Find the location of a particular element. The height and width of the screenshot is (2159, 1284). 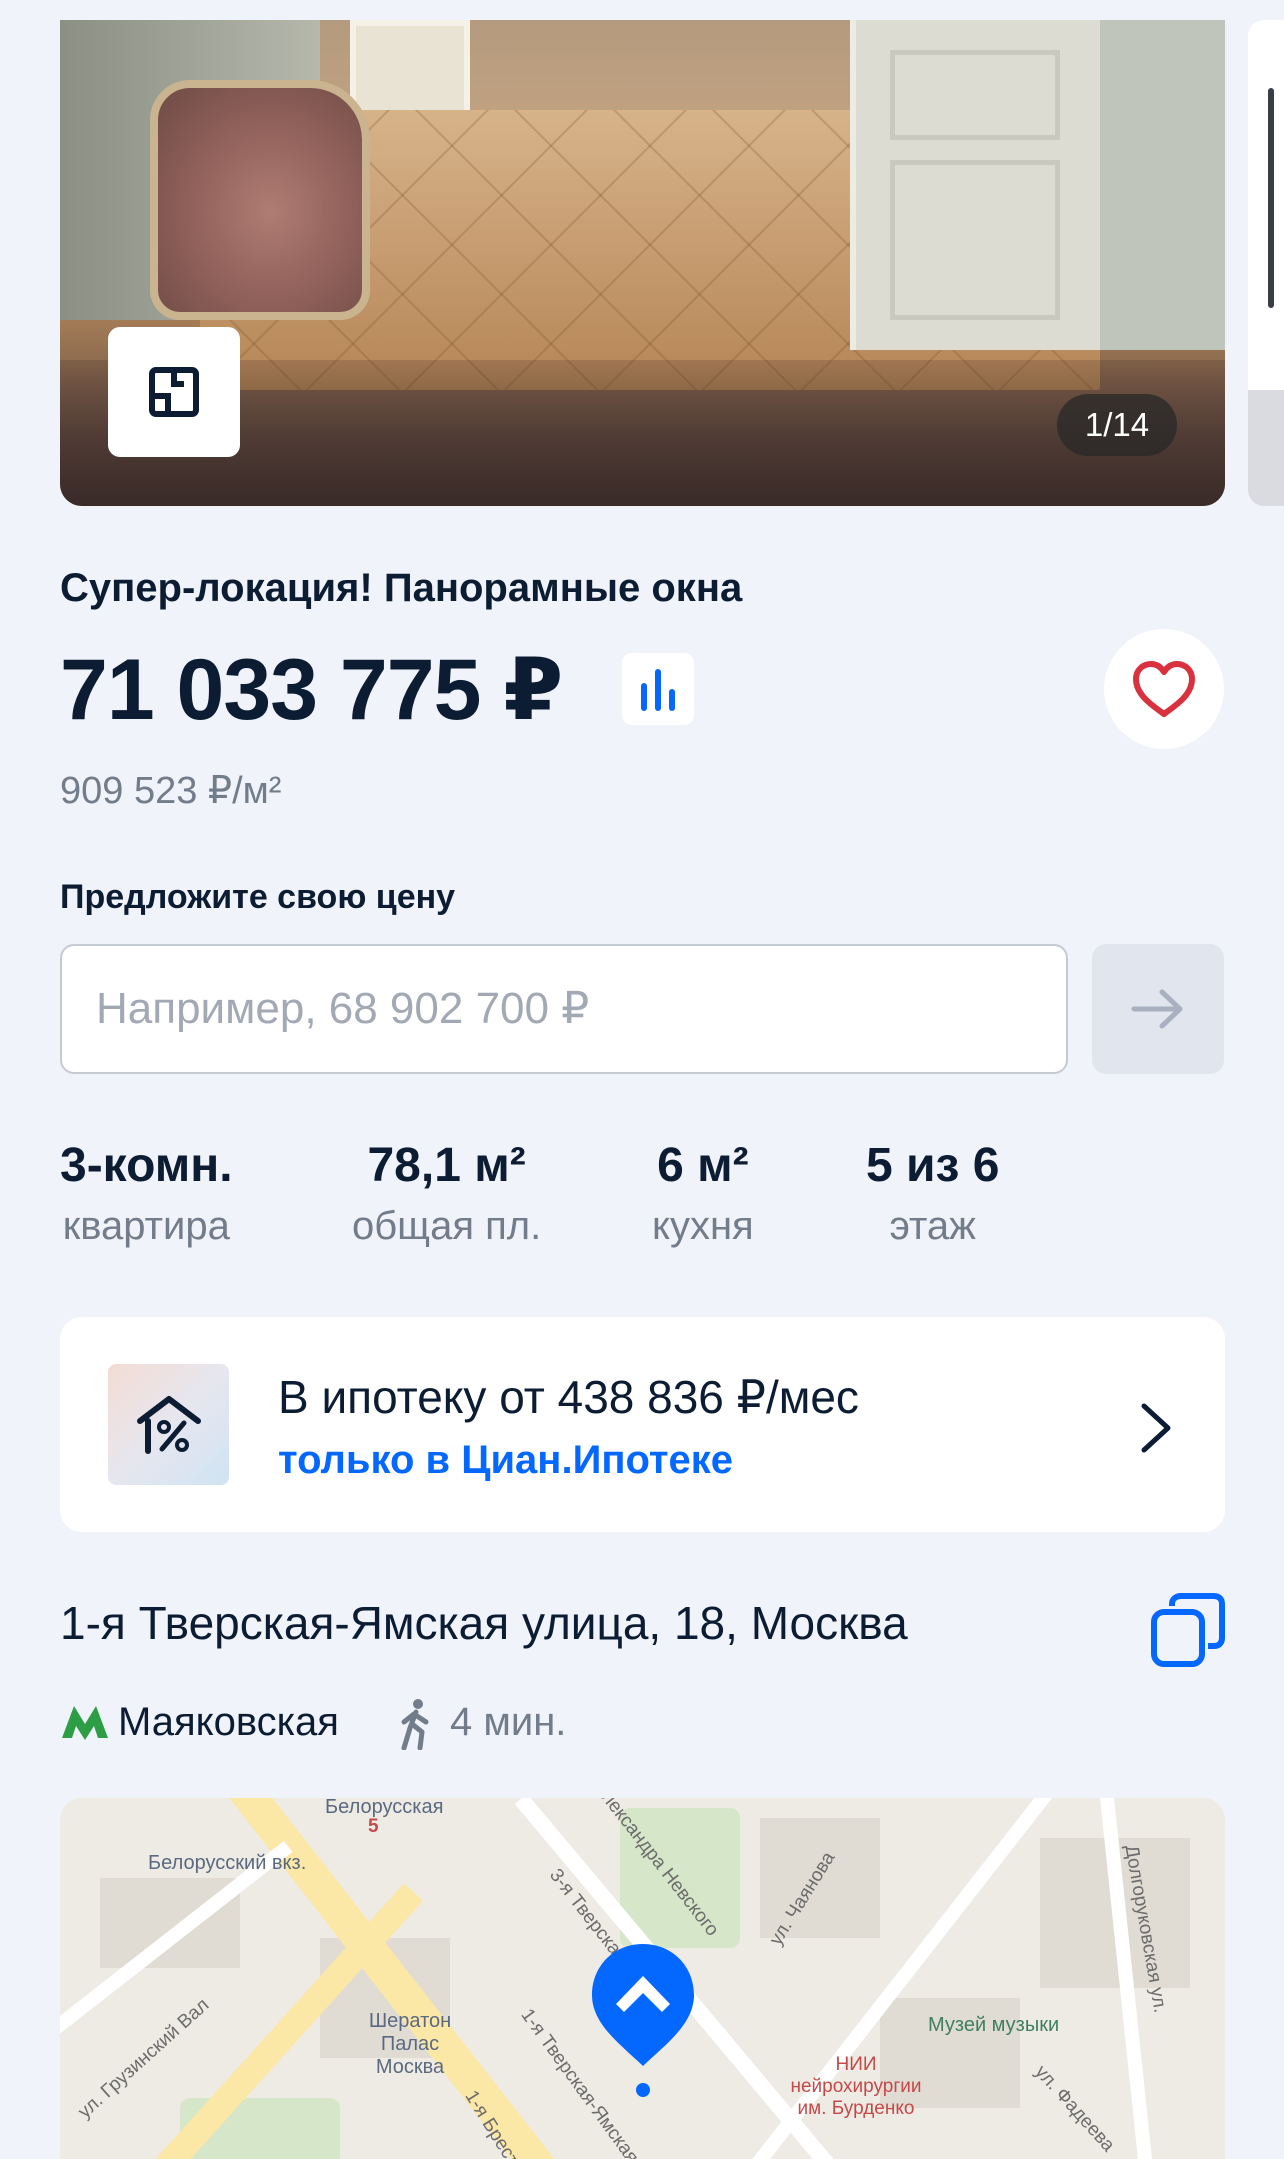

fact-value: 6 м² is located at coordinates (703, 1165).